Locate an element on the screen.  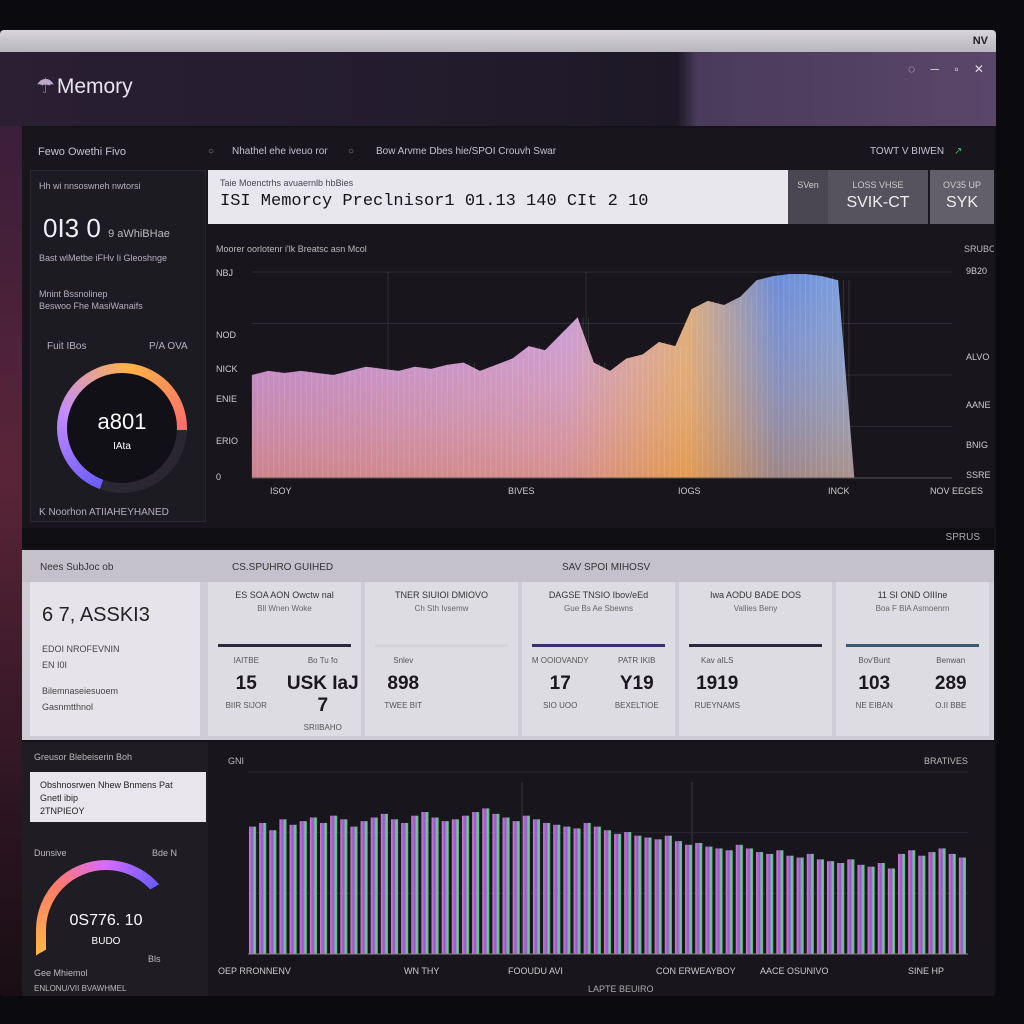
side-big-unit: 9 aWhiBHae is located at coordinates (139, 234).